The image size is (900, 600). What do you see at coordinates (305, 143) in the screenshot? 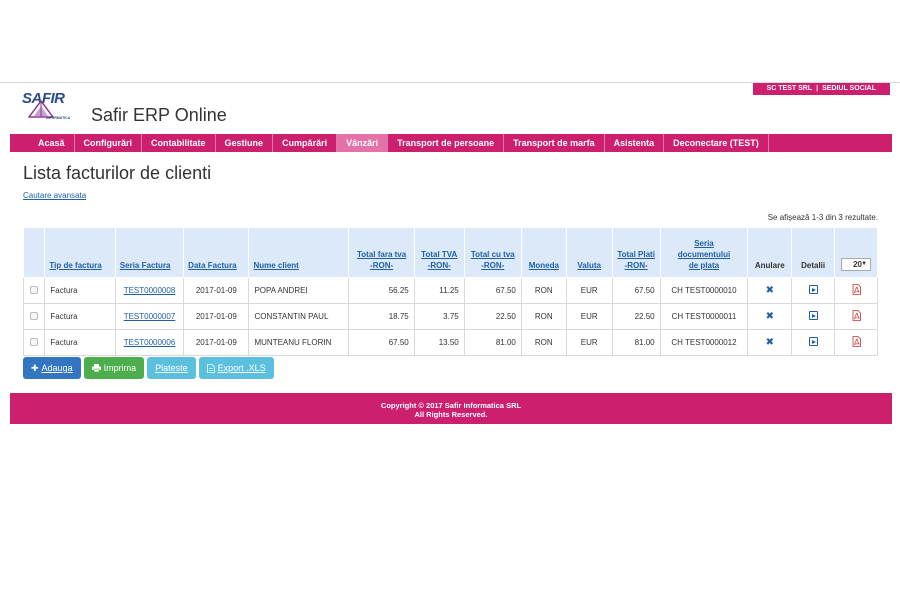
I see `nav-item-cumparari: Cumpărări` at bounding box center [305, 143].